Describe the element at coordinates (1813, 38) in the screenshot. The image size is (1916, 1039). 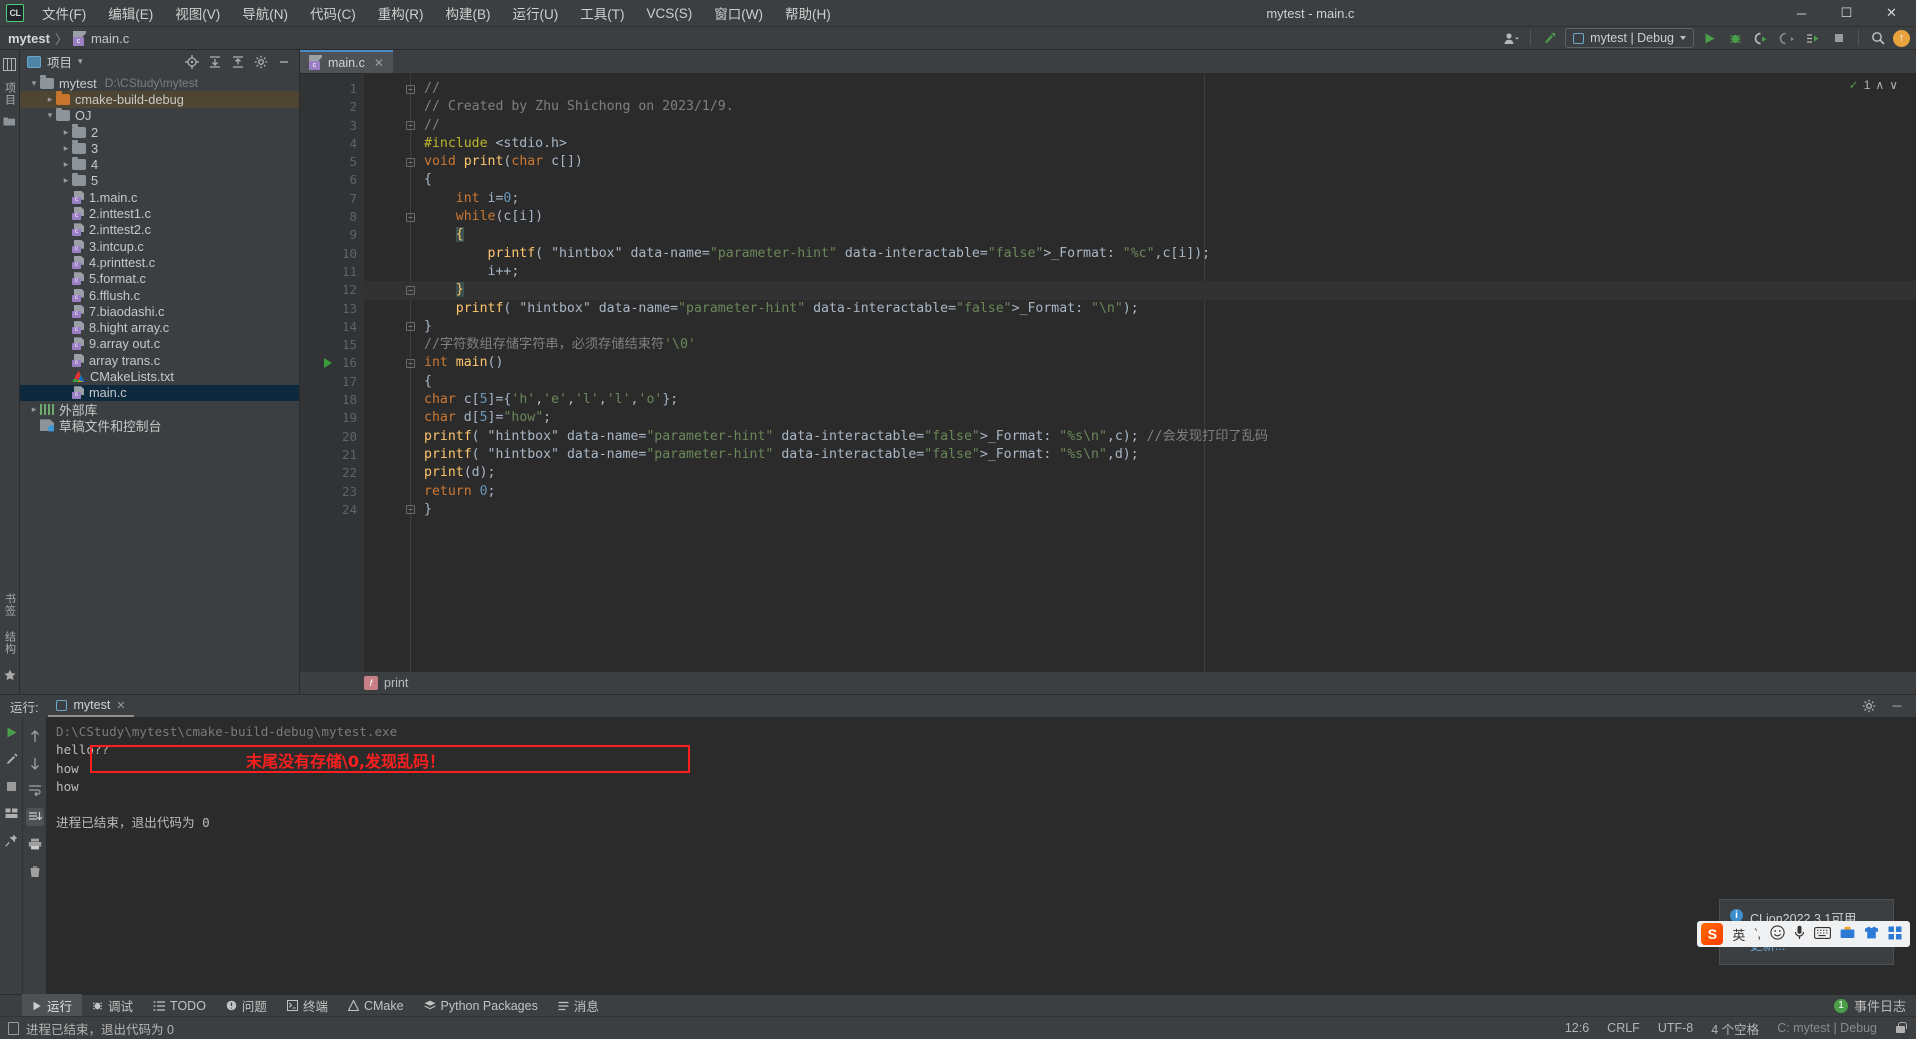
I see `attach-to-process-icon` at that location.